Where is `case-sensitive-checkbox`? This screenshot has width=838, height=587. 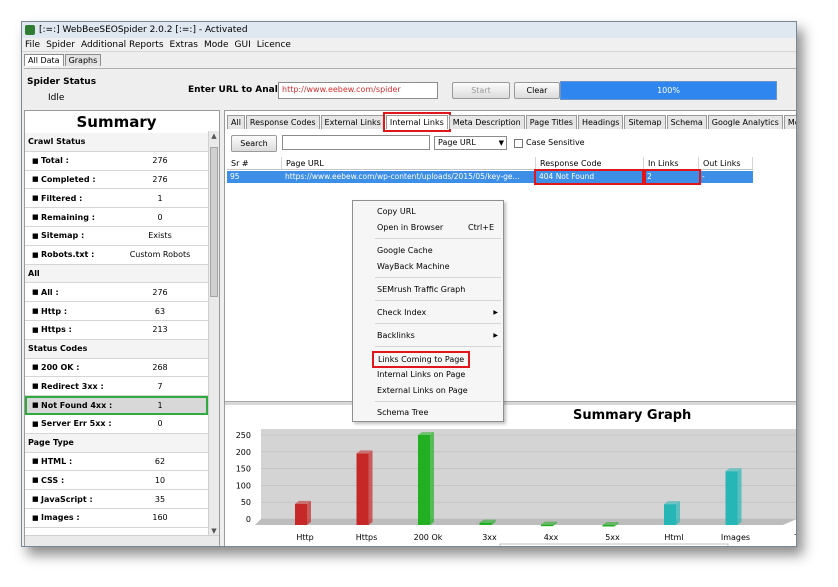
case-sensitive-checkbox is located at coordinates (518, 143).